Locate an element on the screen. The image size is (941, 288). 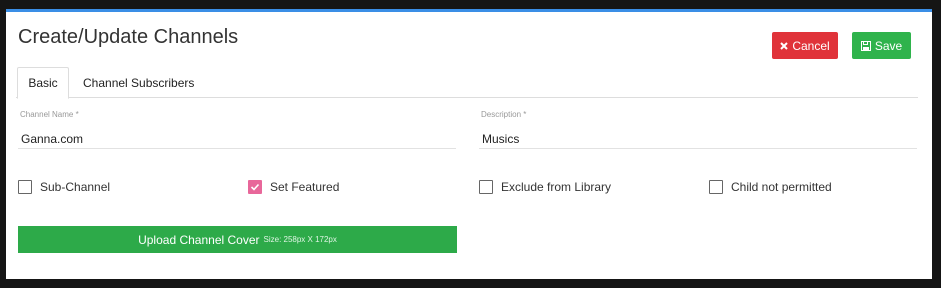
checkbox-label: Sub-Channel is located at coordinates (75, 187).